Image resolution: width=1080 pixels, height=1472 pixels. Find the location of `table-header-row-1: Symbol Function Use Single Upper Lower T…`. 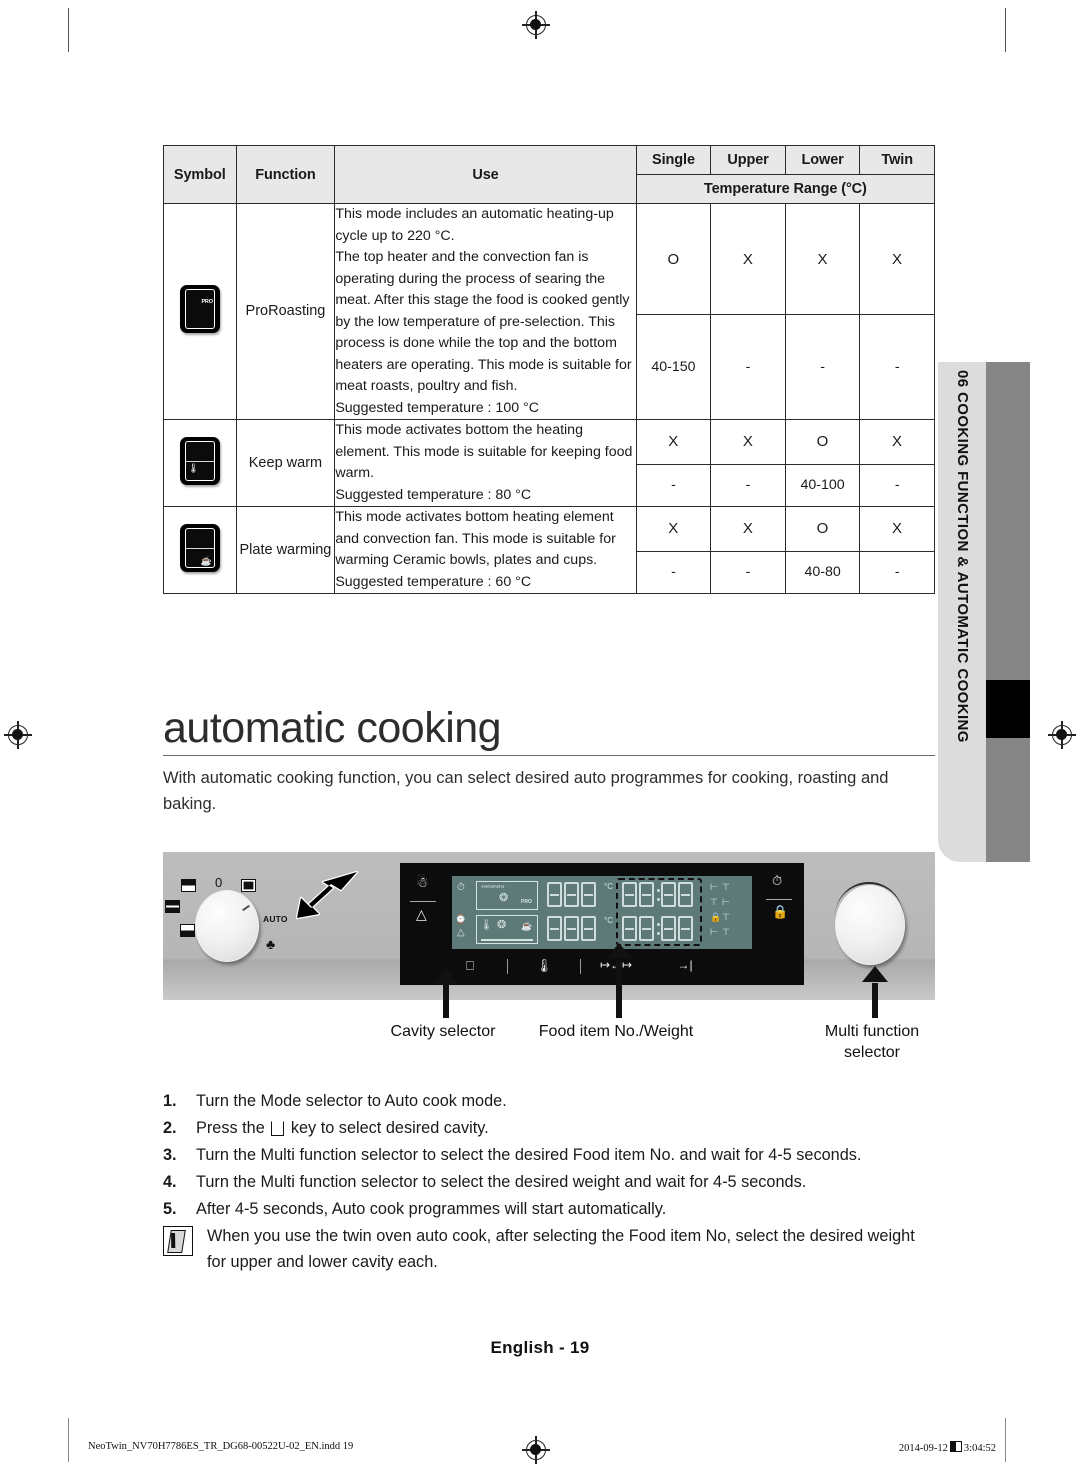

table-header-row-1: Symbol Function Use Single Upper Lower T… is located at coordinates (549, 174).